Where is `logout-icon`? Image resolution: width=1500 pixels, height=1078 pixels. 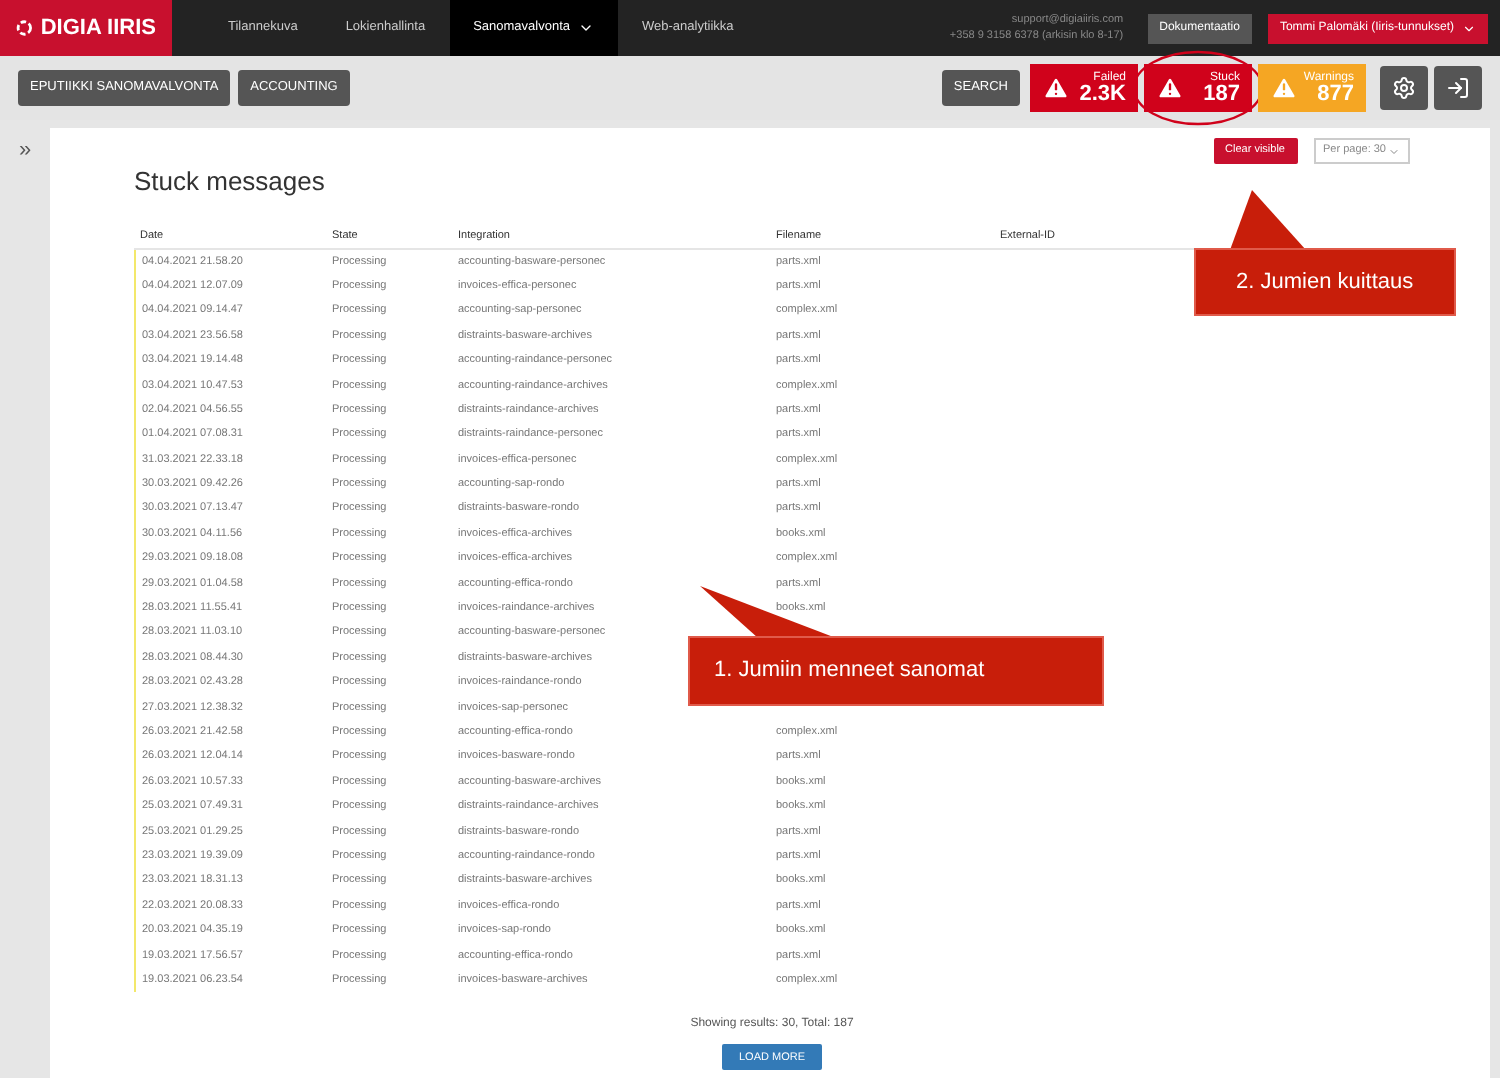 logout-icon is located at coordinates (1458, 88).